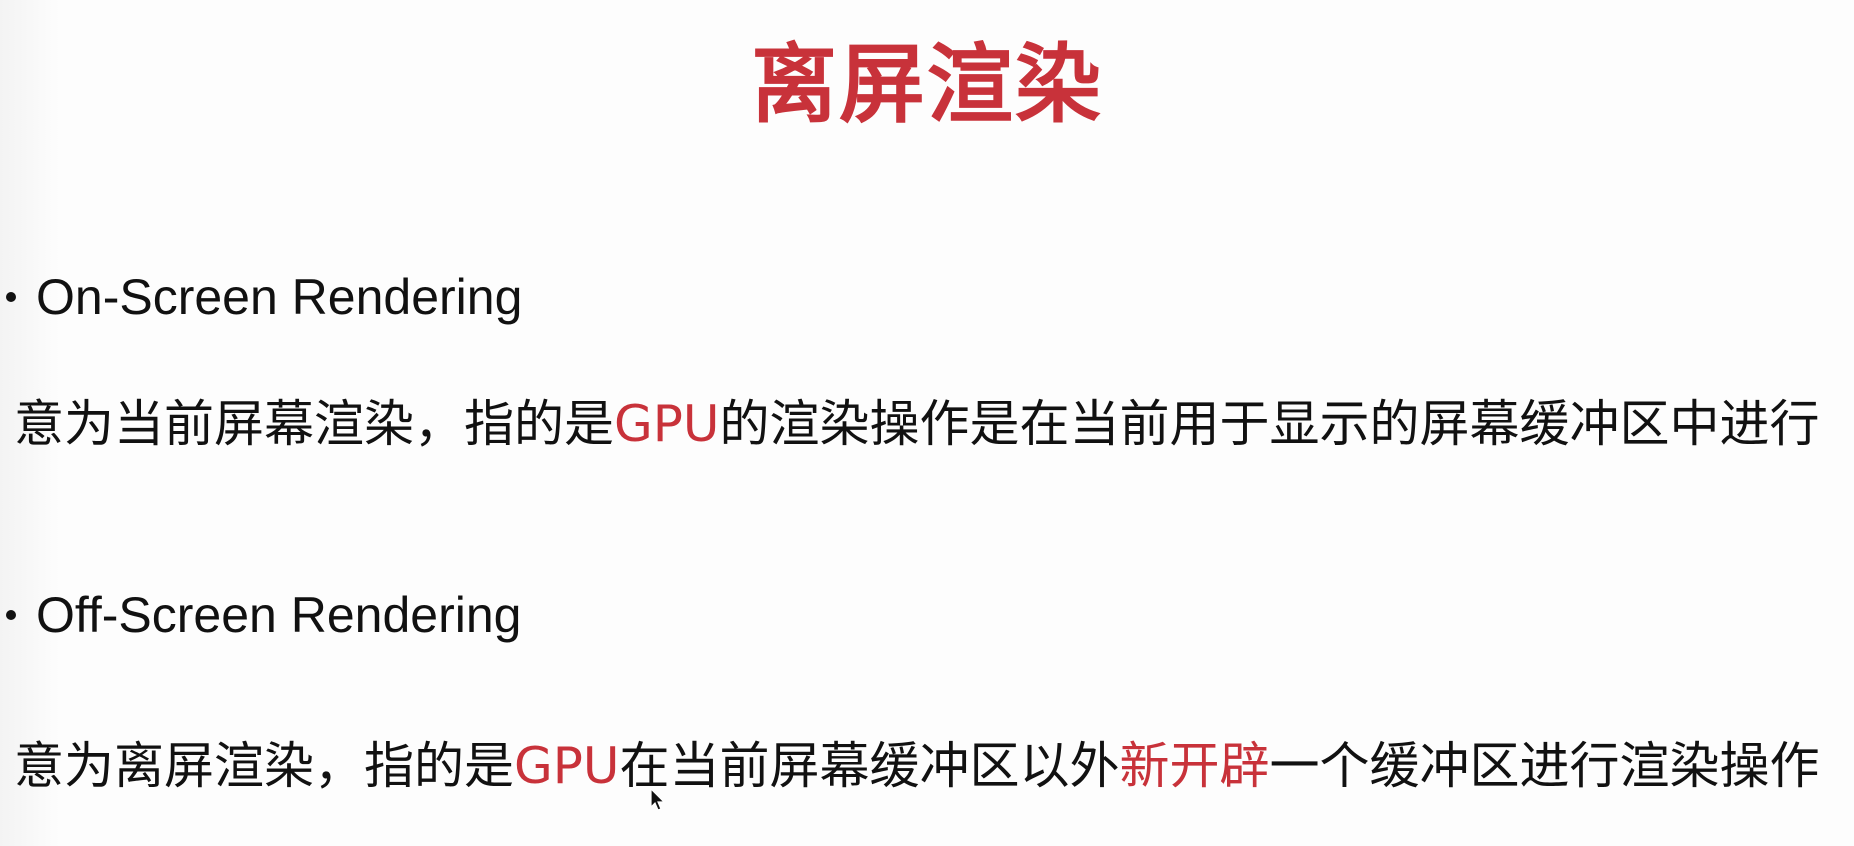 The width and height of the screenshot is (1854, 846). Describe the element at coordinates (927, 85) in the screenshot. I see `slide-title: 离屏渲染` at that location.